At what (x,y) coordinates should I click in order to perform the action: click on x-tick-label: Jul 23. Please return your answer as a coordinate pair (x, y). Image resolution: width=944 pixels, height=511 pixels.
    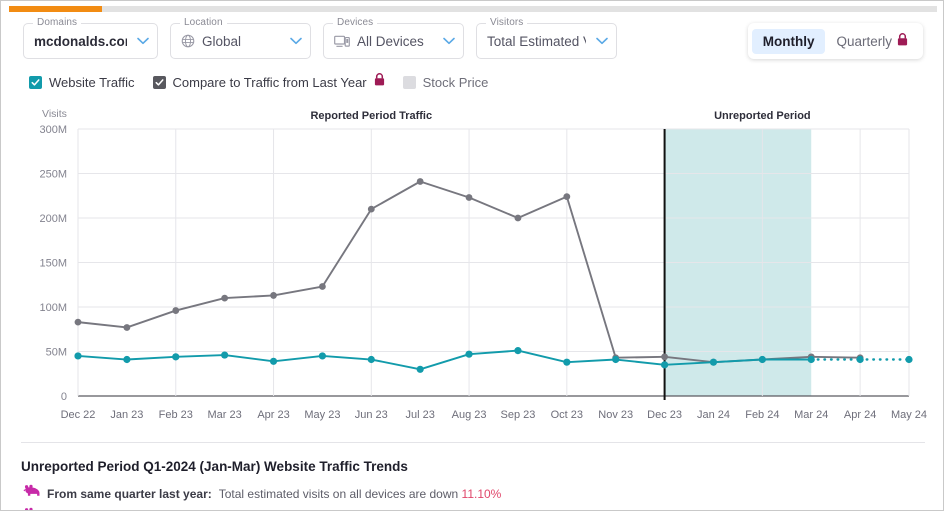
    Looking at the image, I should click on (419, 415).